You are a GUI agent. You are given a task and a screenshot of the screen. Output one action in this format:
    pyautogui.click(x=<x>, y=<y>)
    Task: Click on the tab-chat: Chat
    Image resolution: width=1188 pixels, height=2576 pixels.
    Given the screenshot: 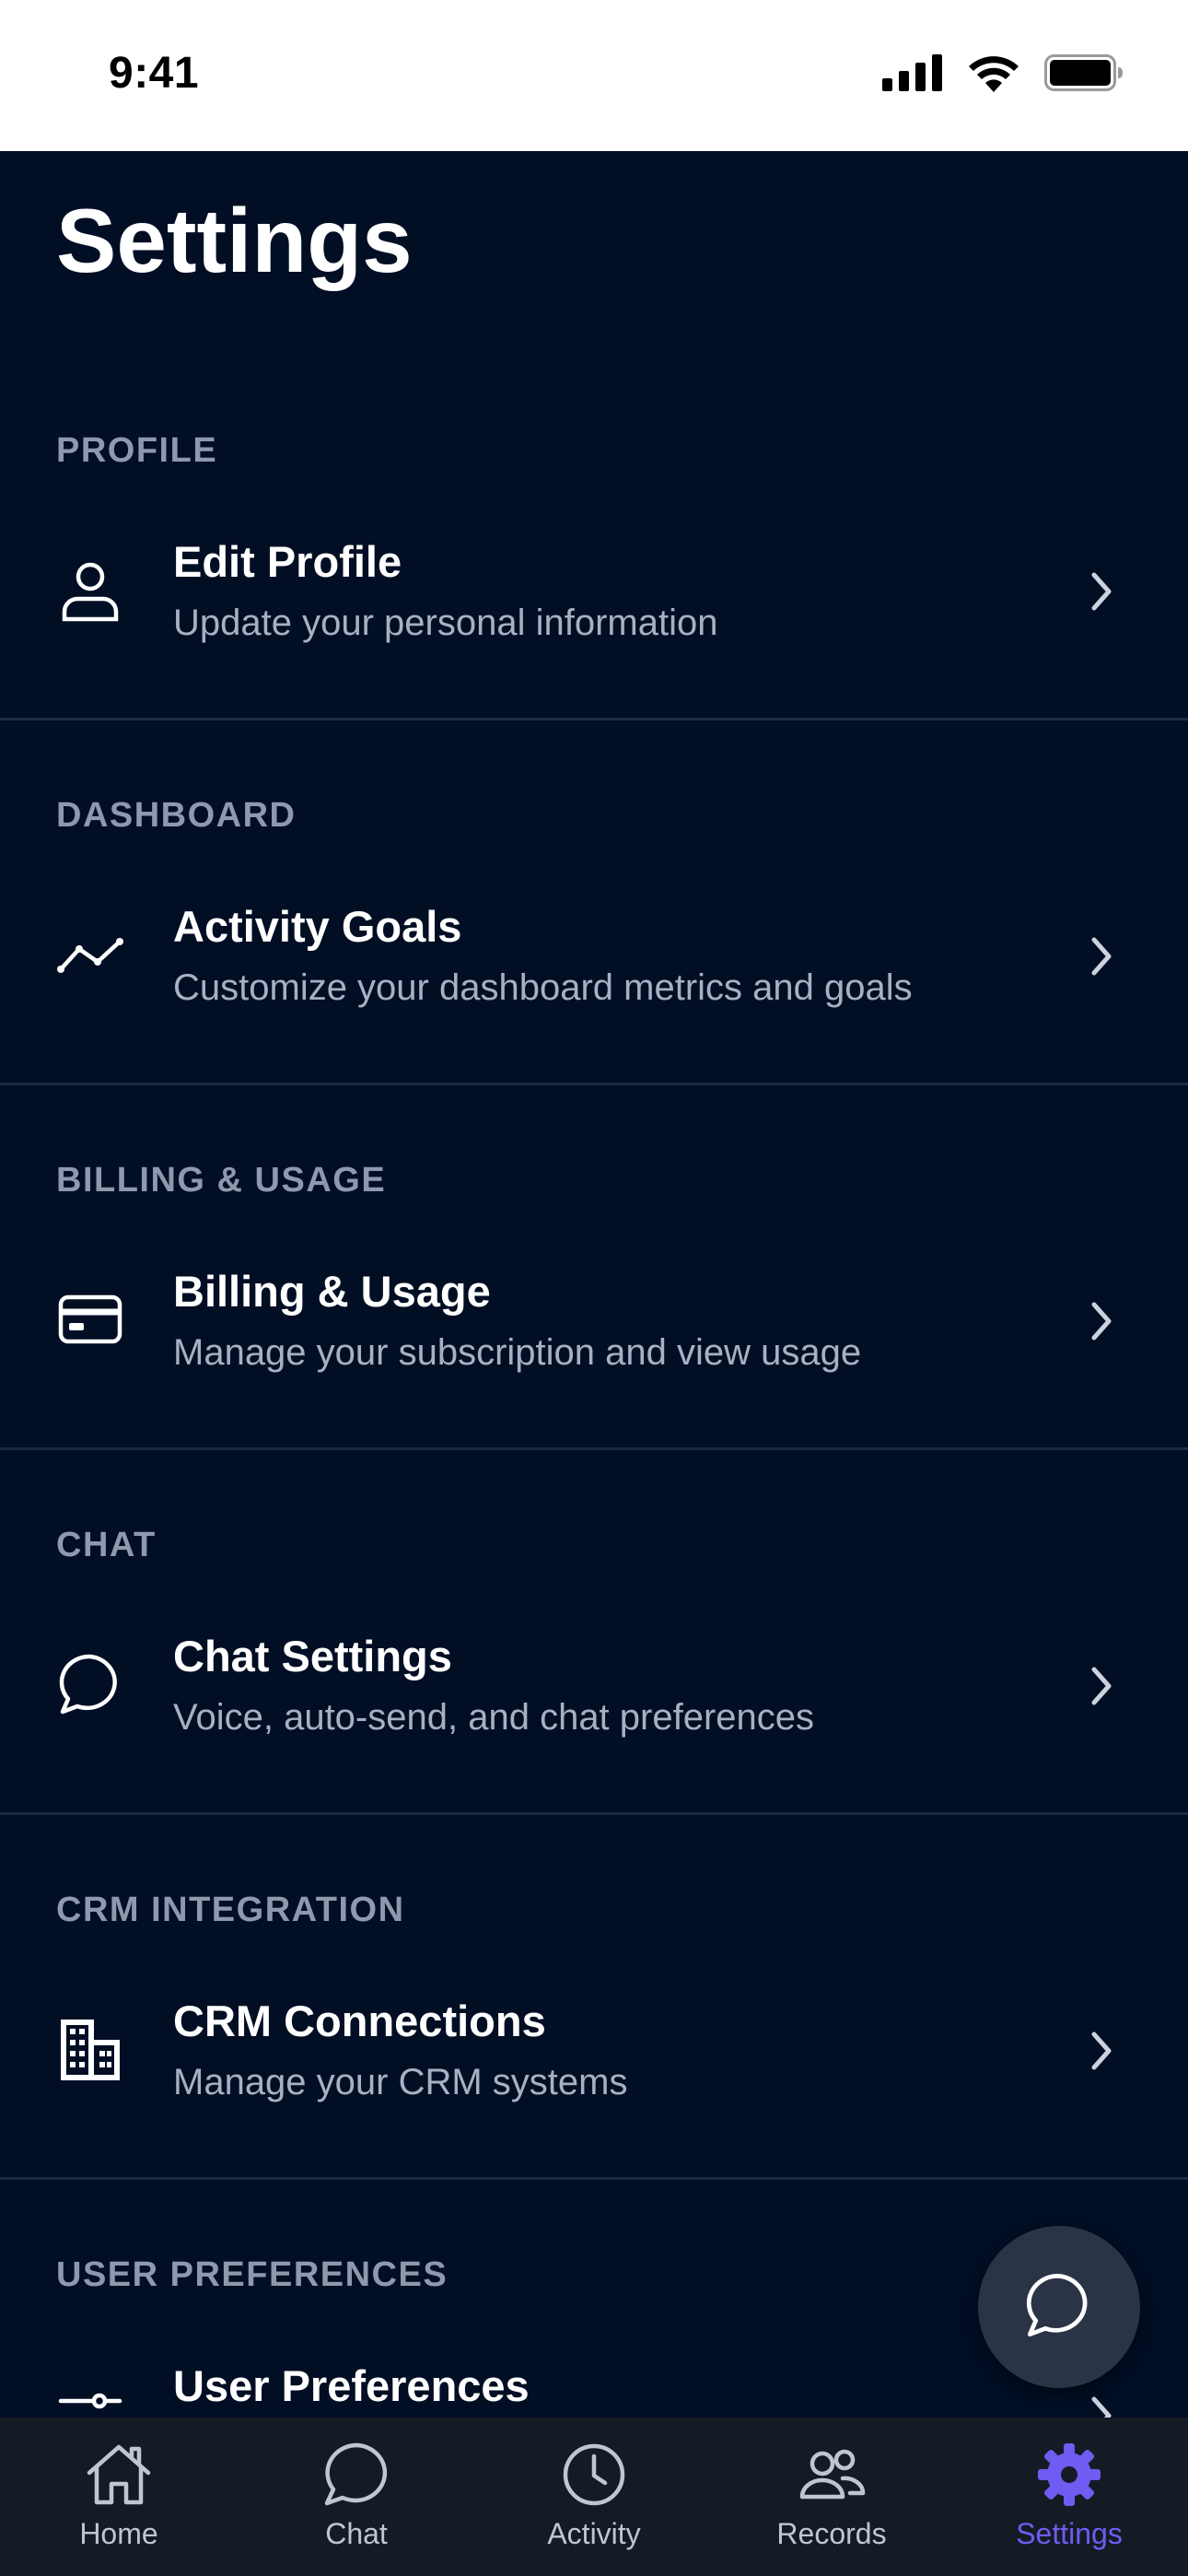 What is the action you would take?
    pyautogui.click(x=356, y=2497)
    